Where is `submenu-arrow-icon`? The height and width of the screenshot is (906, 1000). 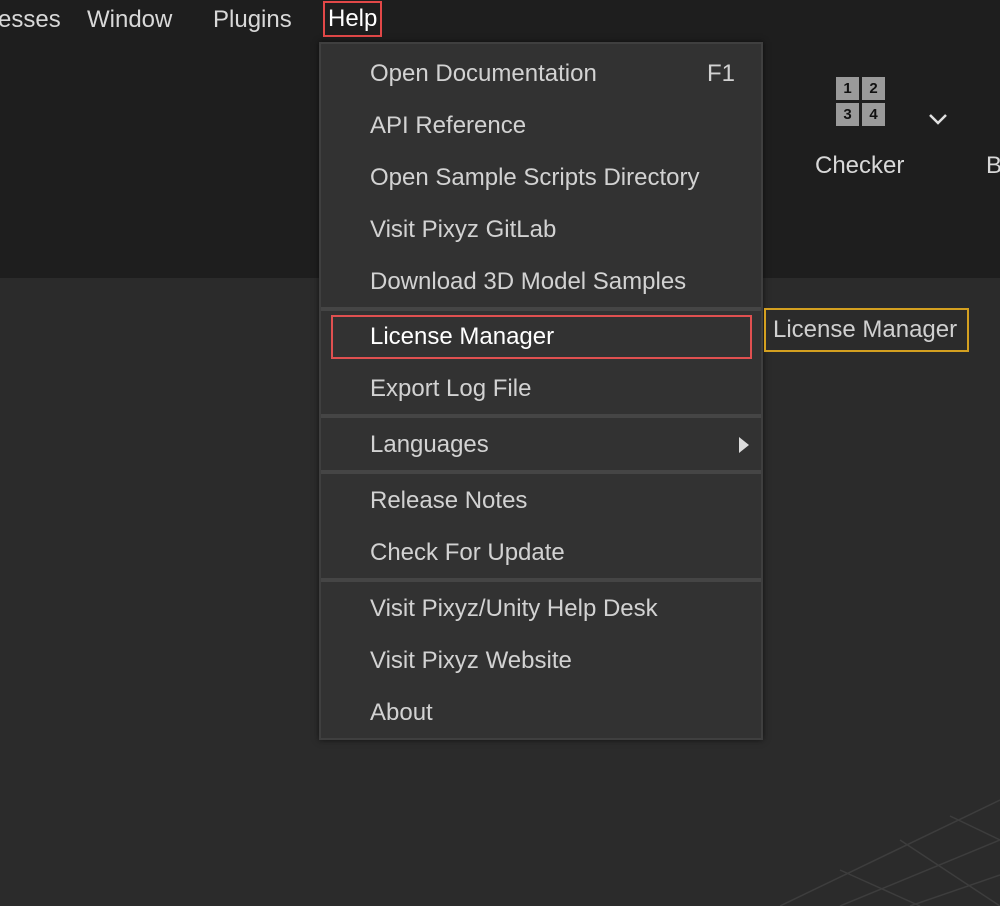 submenu-arrow-icon is located at coordinates (744, 445).